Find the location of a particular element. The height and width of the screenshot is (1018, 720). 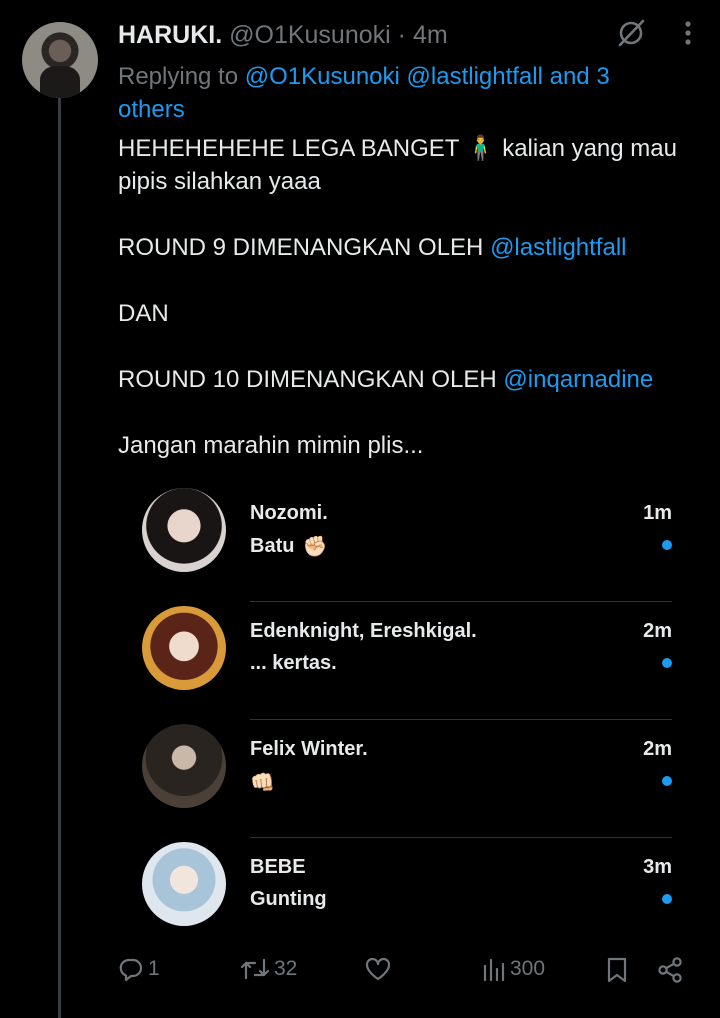

chat-message-text: Batu is located at coordinates (272, 546).